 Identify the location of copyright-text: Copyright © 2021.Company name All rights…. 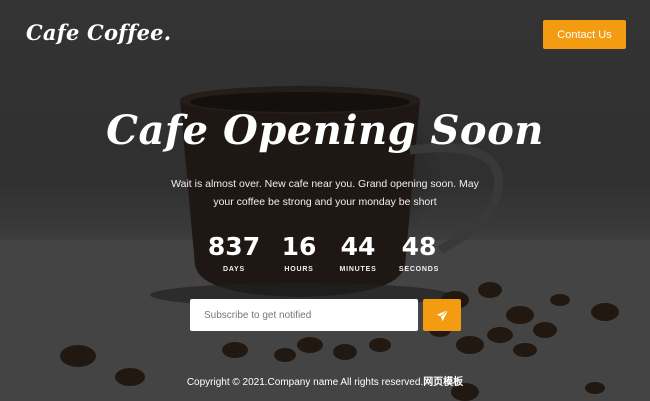
(305, 382).